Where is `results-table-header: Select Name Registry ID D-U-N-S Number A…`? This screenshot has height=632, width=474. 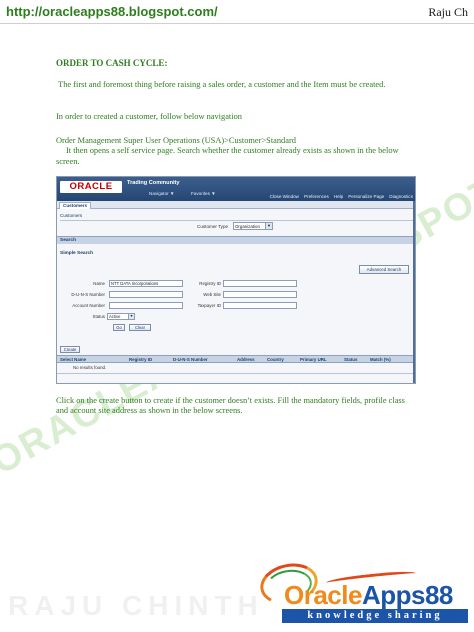
results-table-header: Select Name Registry ID D-U-N-S Number A… is located at coordinates (236, 359).